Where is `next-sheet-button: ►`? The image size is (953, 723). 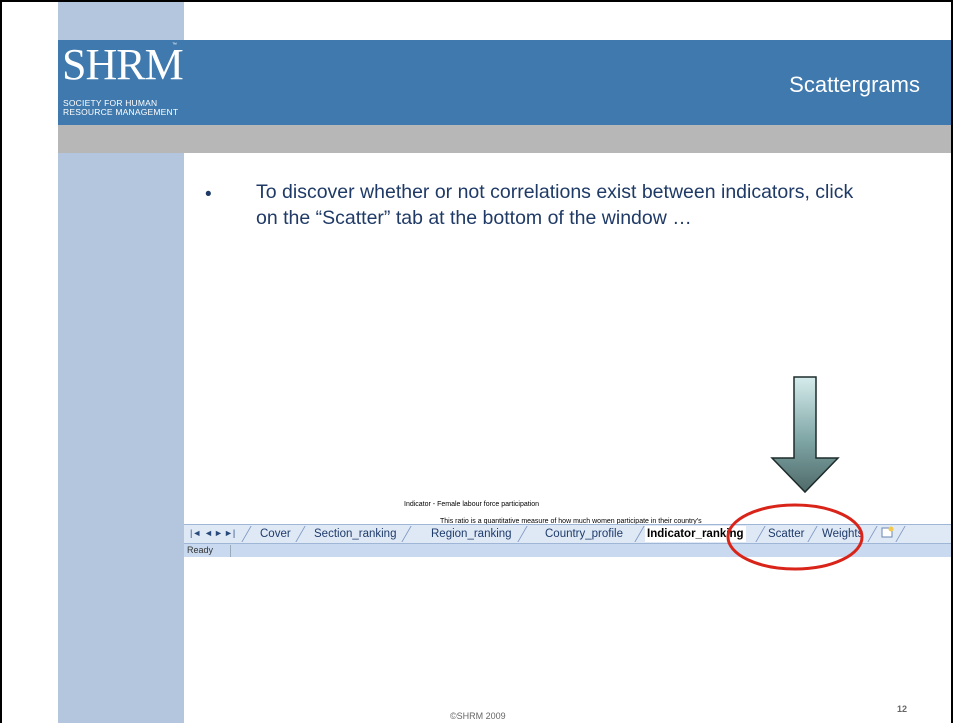 next-sheet-button: ► is located at coordinates (218, 533).